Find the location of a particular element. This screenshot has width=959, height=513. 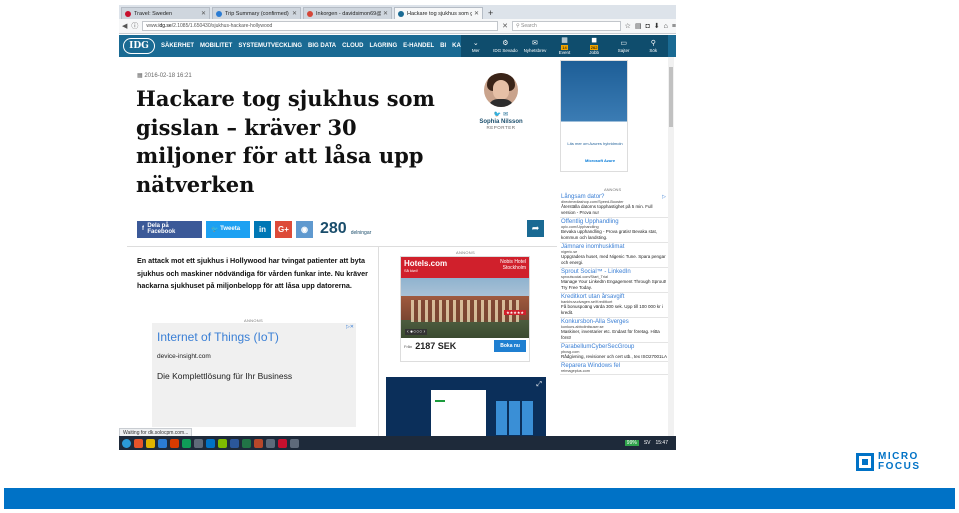

idg-logo: IDG is located at coordinates (139, 46).